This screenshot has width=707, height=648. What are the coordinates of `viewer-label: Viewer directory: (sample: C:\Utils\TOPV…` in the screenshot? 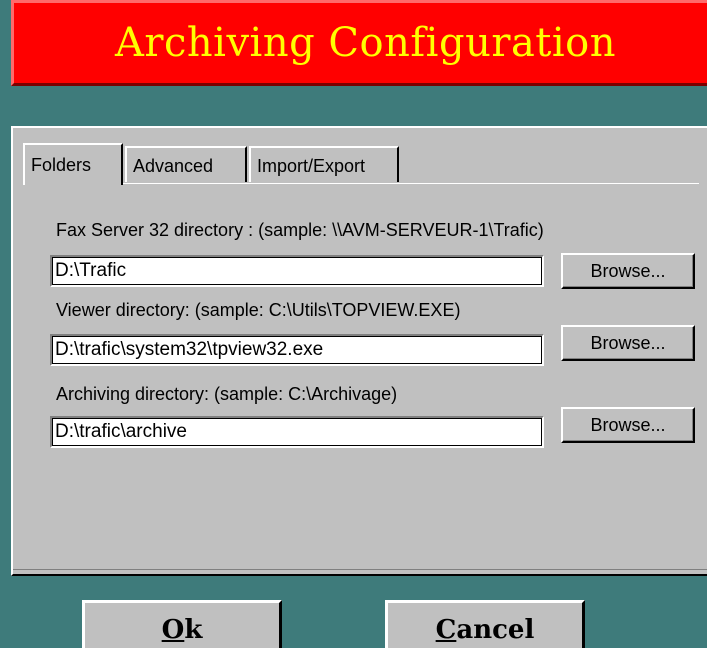 It's located at (258, 310).